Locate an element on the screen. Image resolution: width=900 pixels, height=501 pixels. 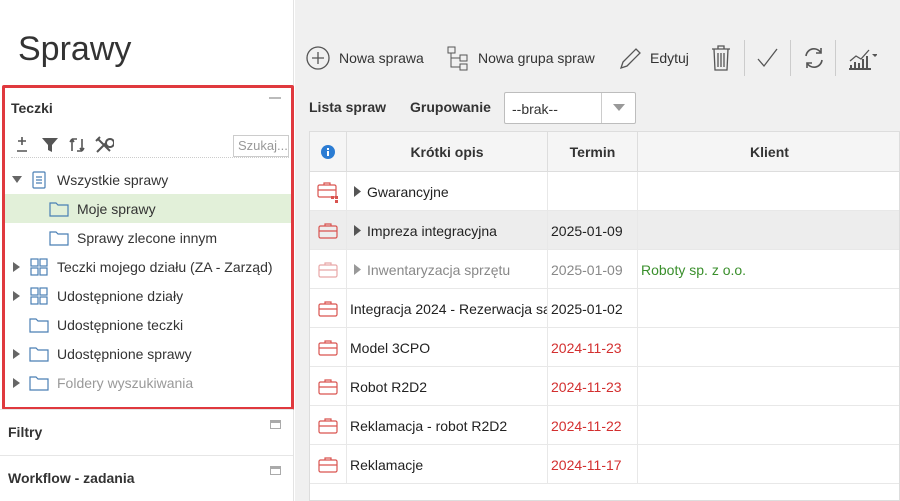
confirm-button is located at coordinates (771, 58).